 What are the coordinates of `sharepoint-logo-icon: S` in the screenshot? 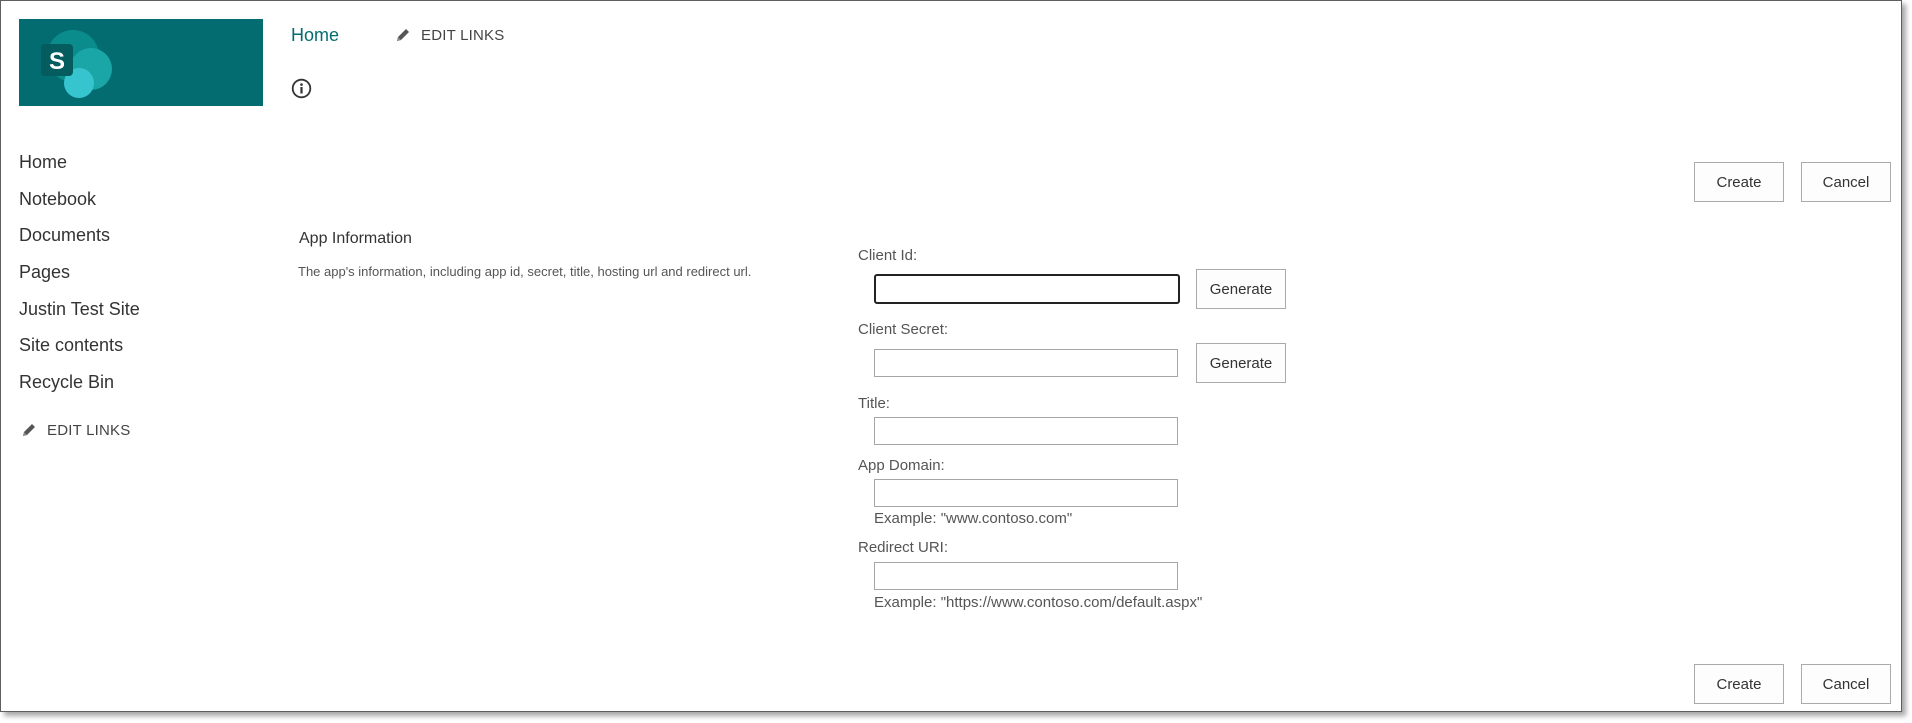 It's located at (76, 64).